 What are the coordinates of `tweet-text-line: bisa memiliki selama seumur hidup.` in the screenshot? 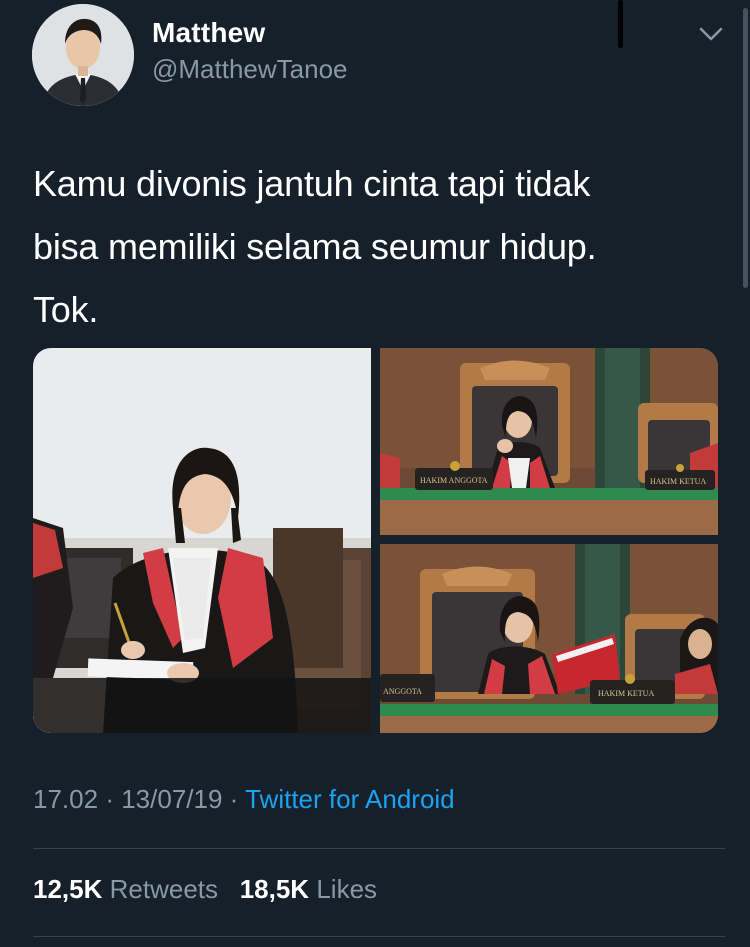 It's located at (315, 246).